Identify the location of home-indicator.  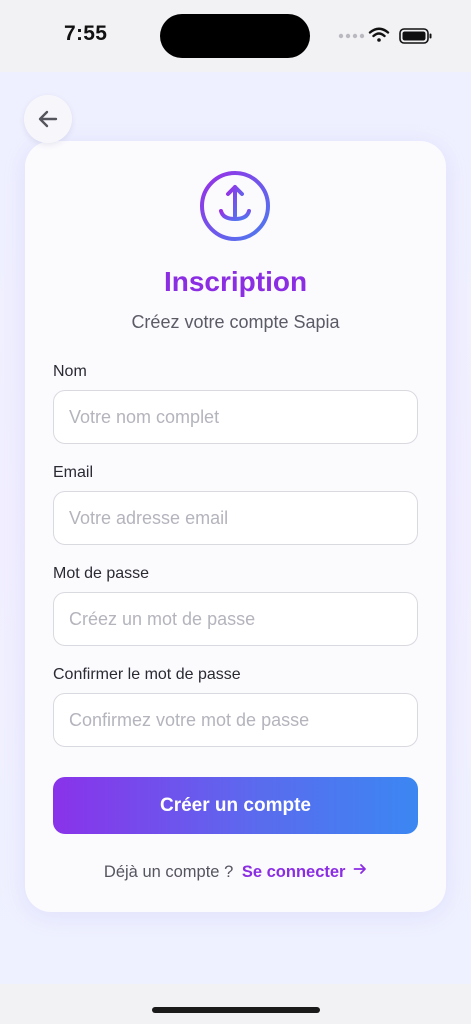
(236, 1010).